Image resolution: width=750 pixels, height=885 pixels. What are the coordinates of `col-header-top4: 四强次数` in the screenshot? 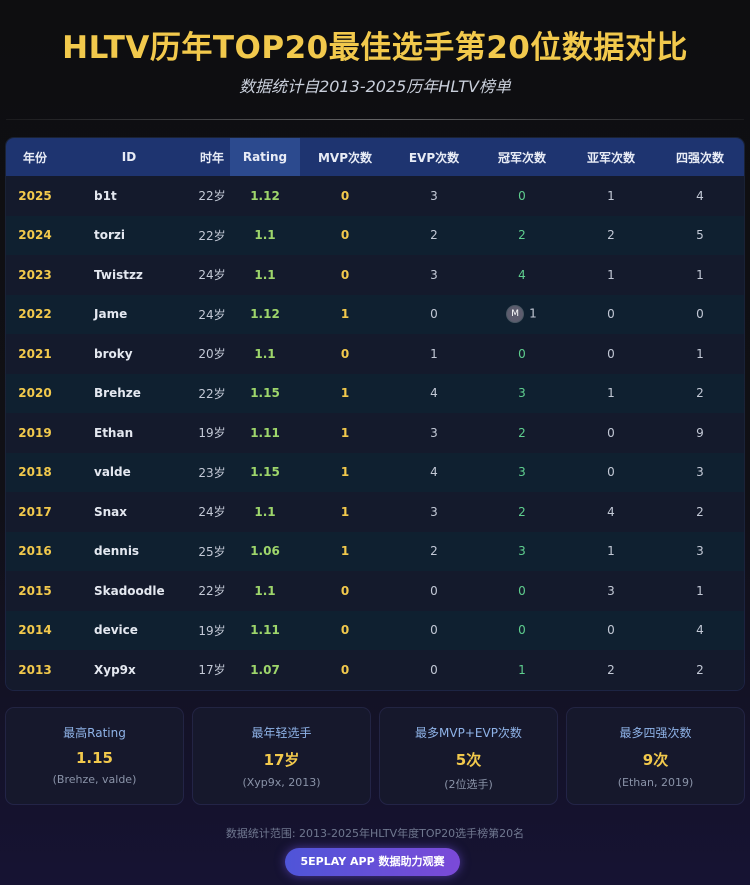 It's located at (700, 157).